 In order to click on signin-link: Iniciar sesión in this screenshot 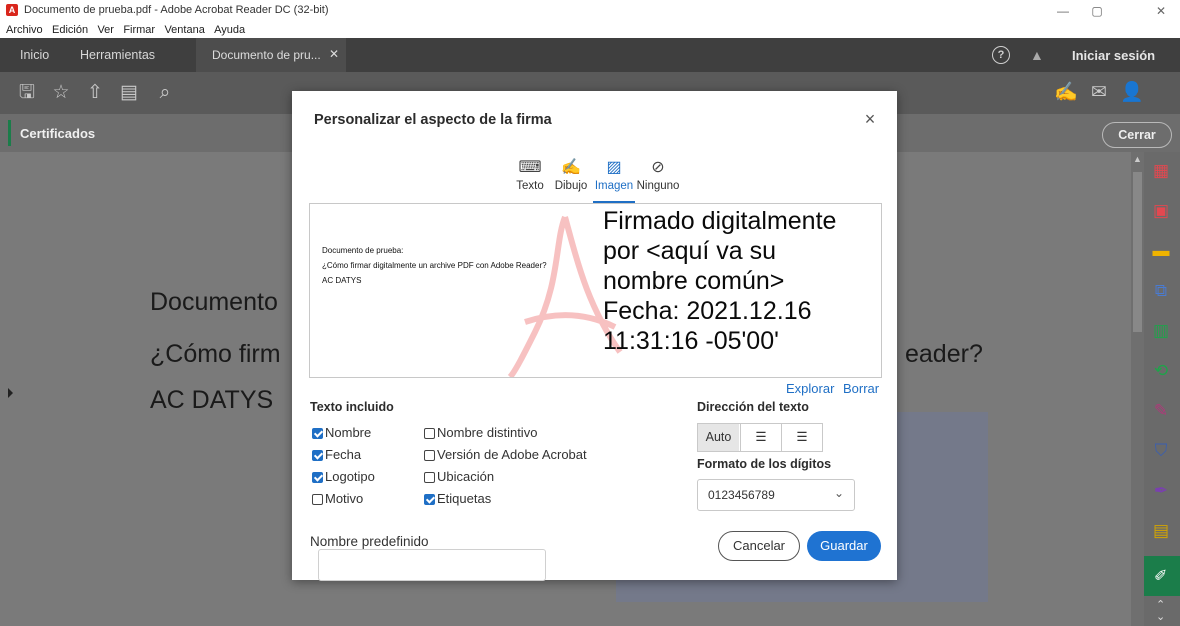, I will do `click(1113, 55)`.